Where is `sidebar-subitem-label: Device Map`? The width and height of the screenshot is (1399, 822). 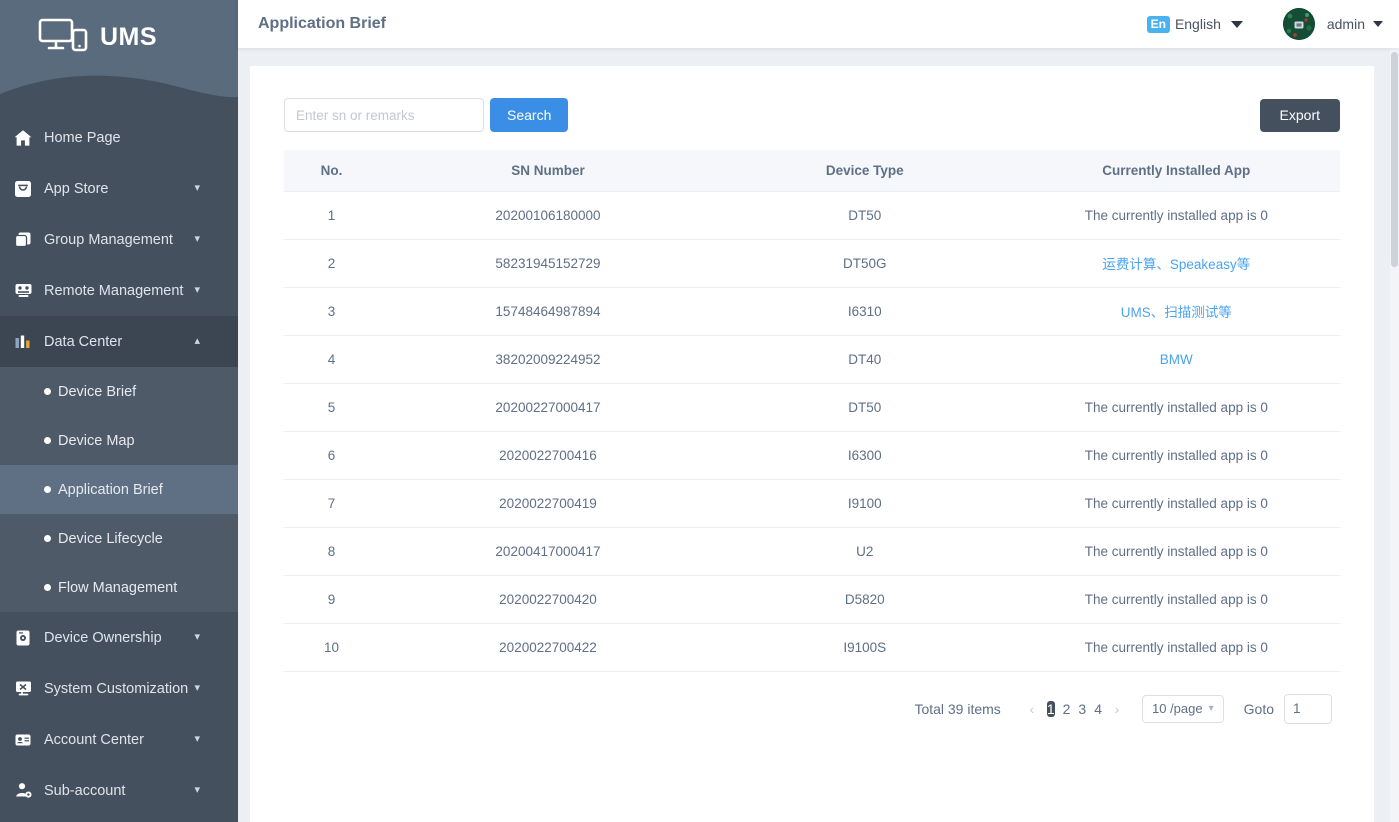 sidebar-subitem-label: Device Map is located at coordinates (96, 440).